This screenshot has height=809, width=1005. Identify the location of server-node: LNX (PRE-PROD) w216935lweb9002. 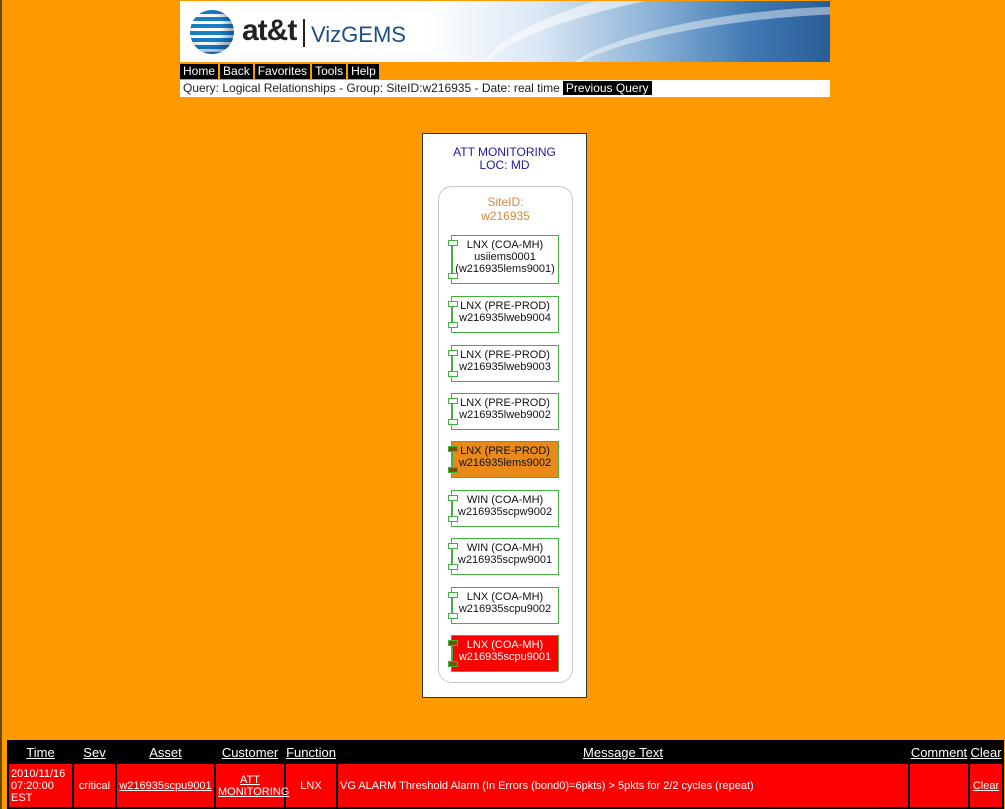
(503, 411).